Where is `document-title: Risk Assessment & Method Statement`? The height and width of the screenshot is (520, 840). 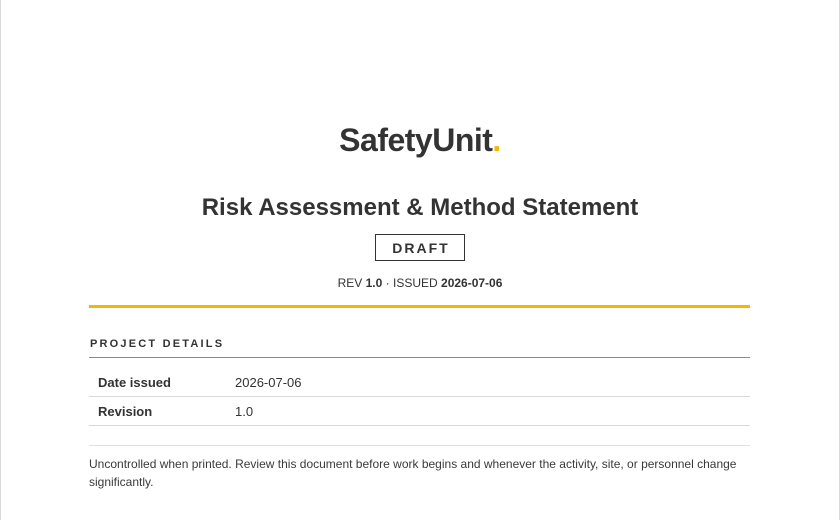 document-title: Risk Assessment & Method Statement is located at coordinates (420, 207).